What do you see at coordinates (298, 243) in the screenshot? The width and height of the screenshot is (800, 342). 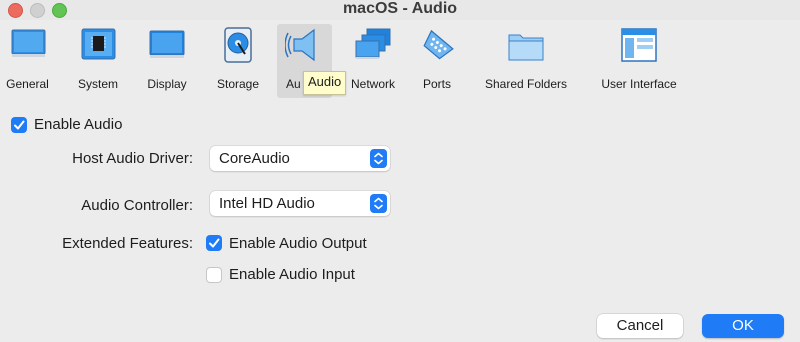 I see `enable-audio-output-label: Enable Audio Output` at bounding box center [298, 243].